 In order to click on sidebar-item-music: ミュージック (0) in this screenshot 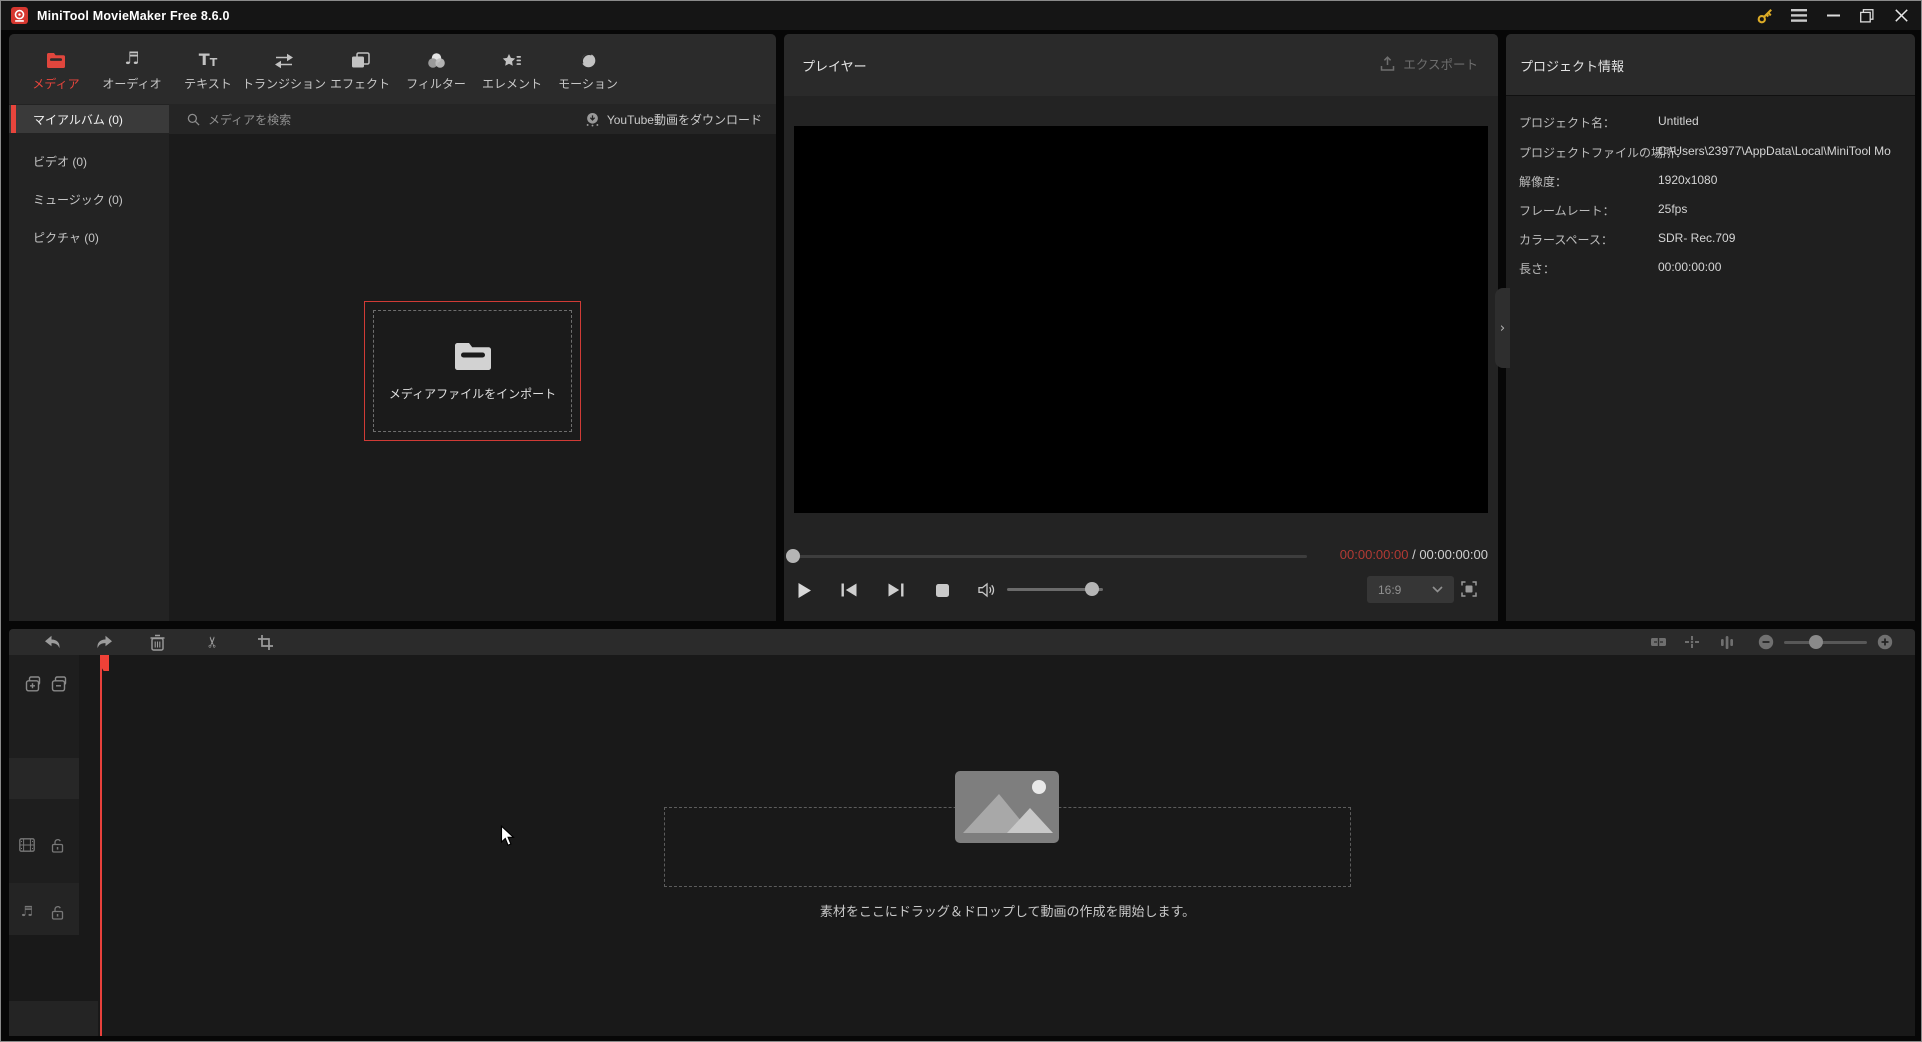, I will do `click(89, 199)`.